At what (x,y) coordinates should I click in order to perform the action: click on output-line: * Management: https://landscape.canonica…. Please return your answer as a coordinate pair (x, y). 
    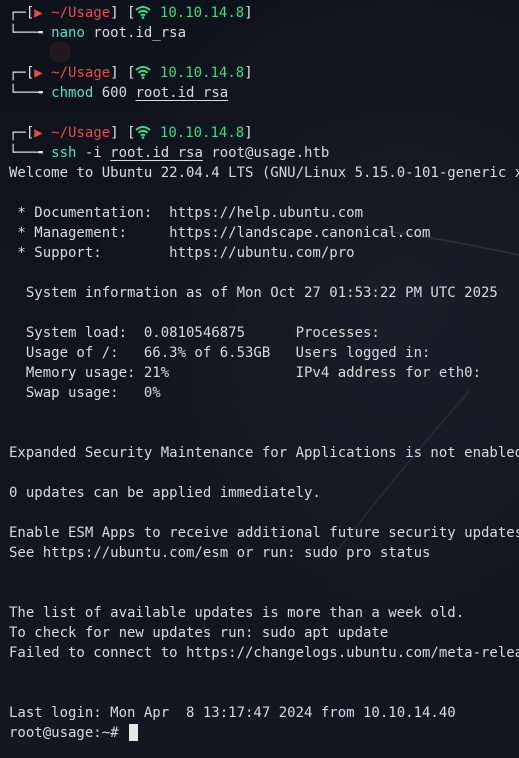
    Looking at the image, I should click on (220, 233).